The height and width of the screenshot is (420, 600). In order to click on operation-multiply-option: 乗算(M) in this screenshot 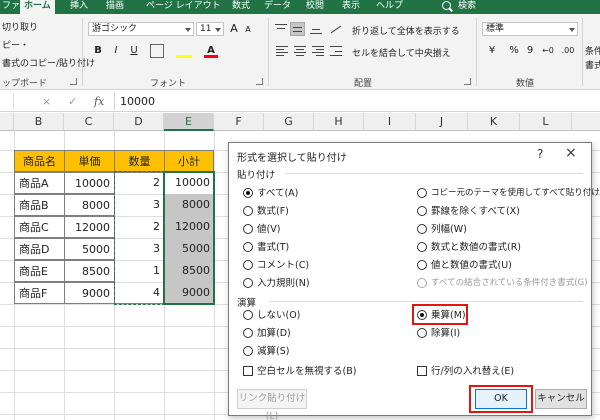, I will do `click(503, 315)`.